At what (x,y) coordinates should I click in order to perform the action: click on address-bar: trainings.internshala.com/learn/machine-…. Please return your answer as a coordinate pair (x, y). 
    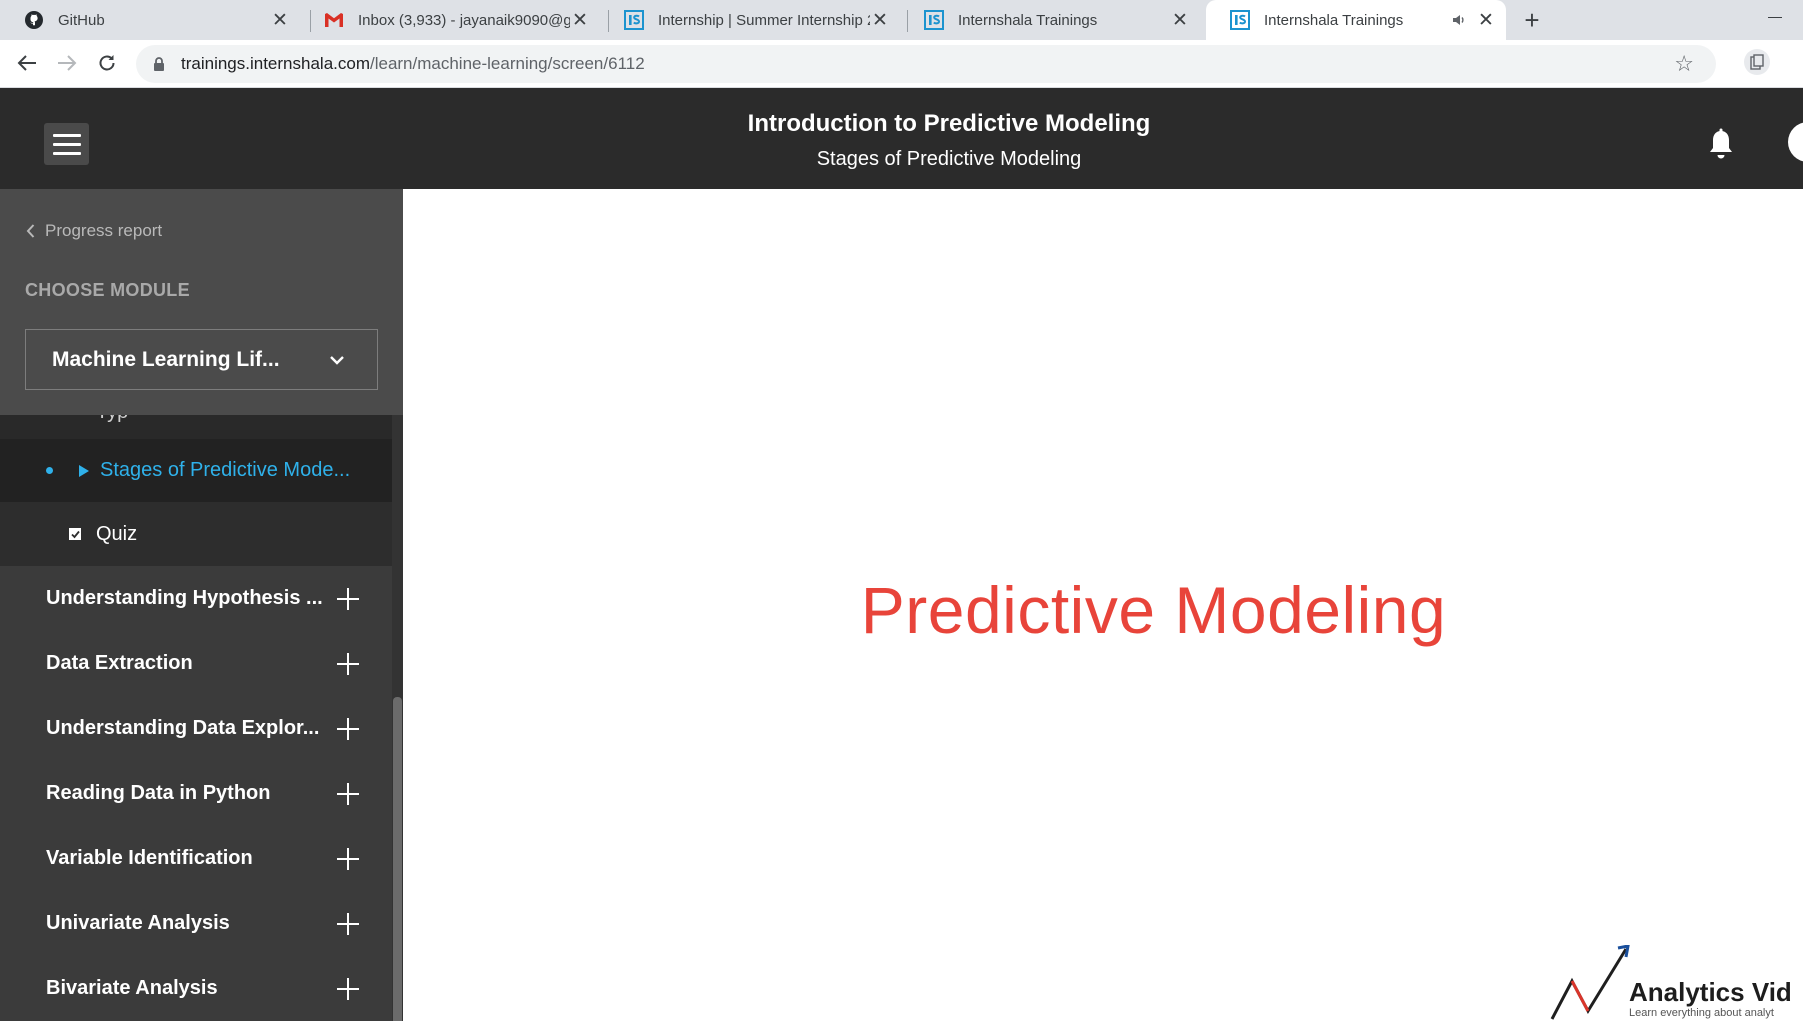
    Looking at the image, I should click on (926, 64).